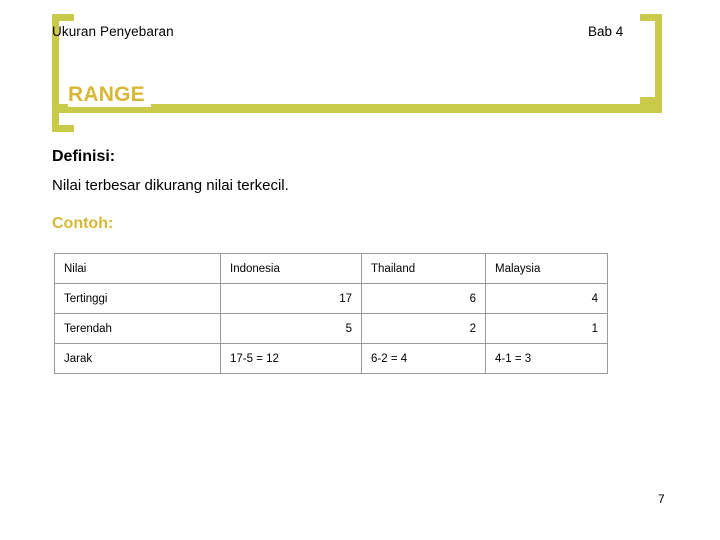  What do you see at coordinates (170, 185) in the screenshot?
I see `definition-text: Nilai terbesar dikurang nilai terkecil.` at bounding box center [170, 185].